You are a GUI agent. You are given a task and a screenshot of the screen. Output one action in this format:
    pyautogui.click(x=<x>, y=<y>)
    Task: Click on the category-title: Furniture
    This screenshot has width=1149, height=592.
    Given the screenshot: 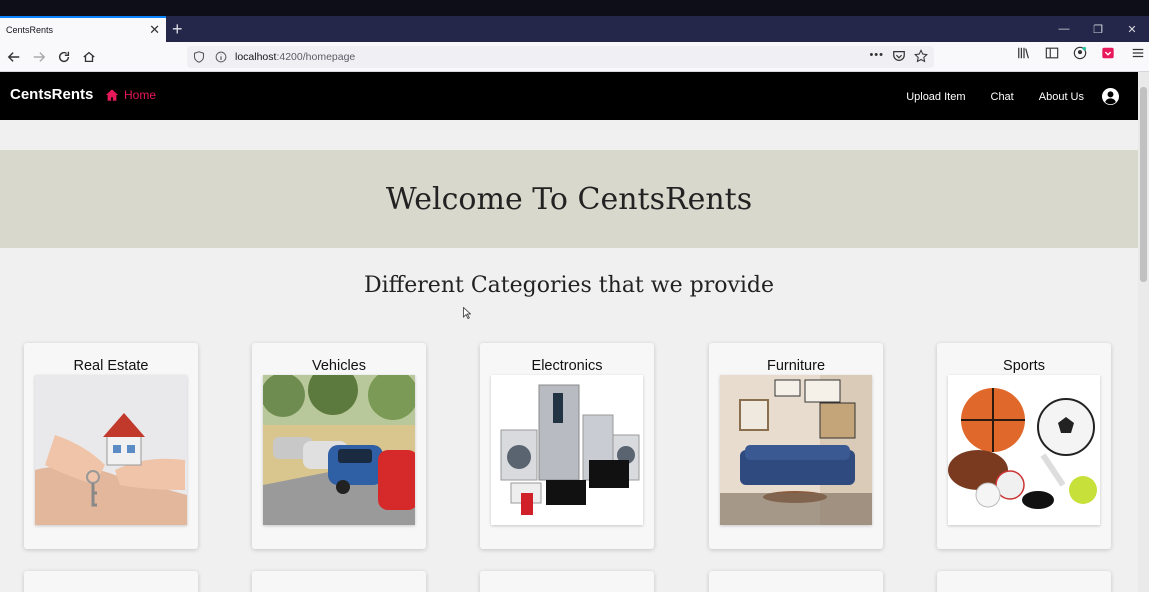 What is the action you would take?
    pyautogui.click(x=796, y=366)
    